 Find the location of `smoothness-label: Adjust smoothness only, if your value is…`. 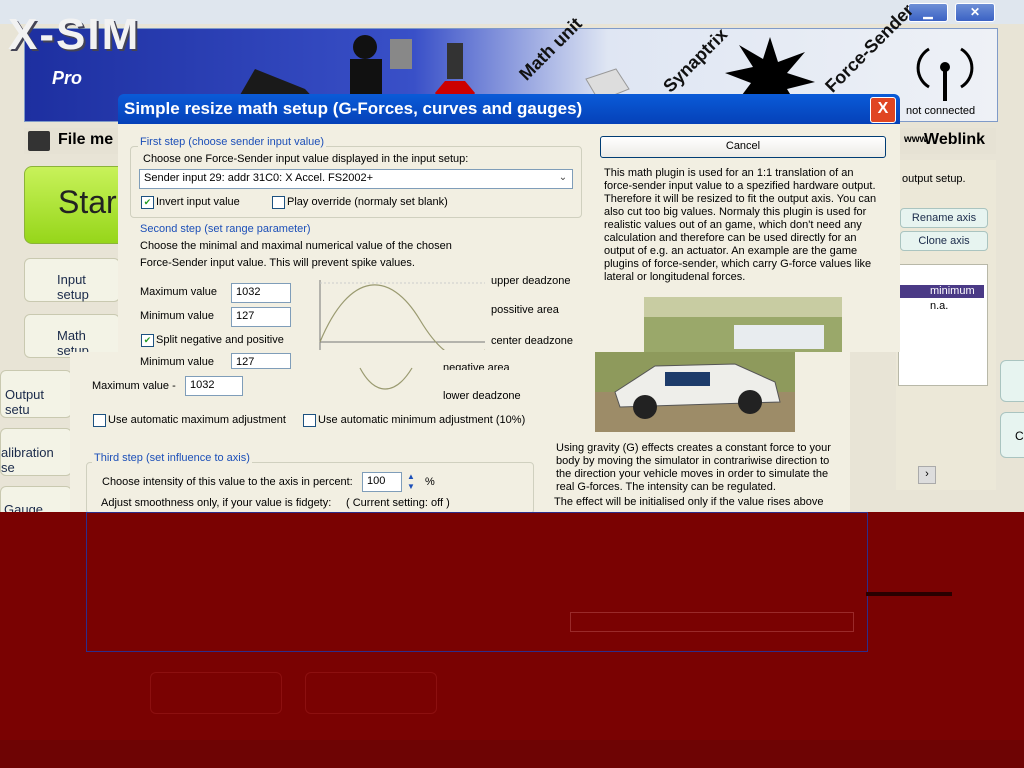

smoothness-label: Adjust smoothness only, if your value is… is located at coordinates (216, 503).